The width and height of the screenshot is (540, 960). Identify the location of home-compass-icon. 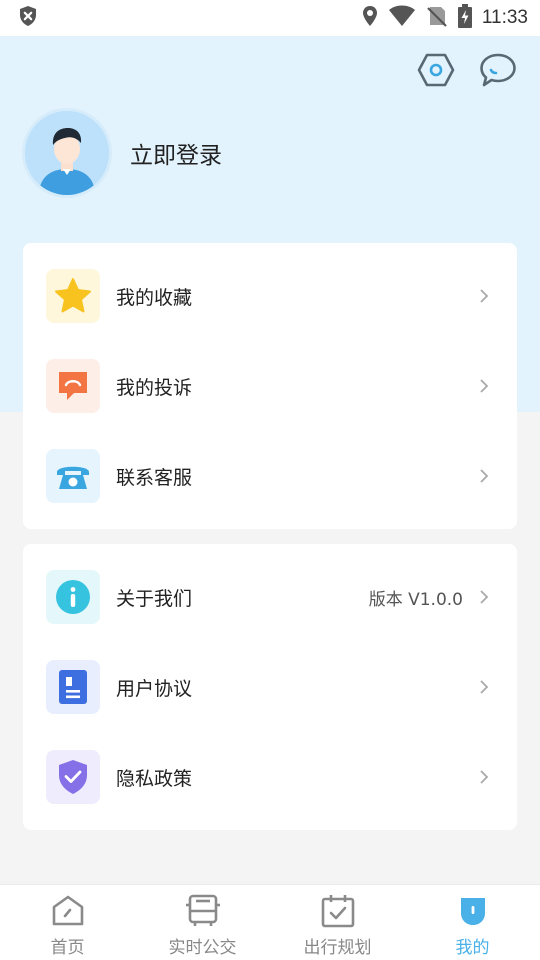
(68, 911).